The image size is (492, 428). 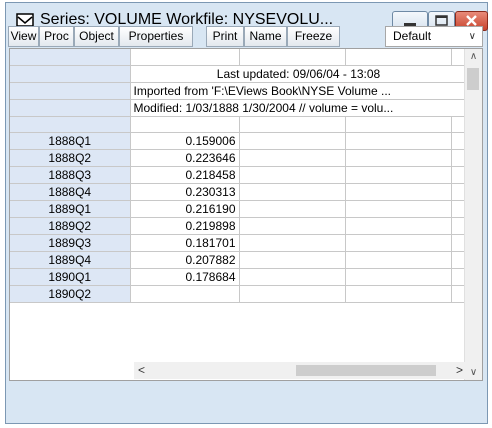 What do you see at coordinates (23, 36) in the screenshot?
I see `view-button: View` at bounding box center [23, 36].